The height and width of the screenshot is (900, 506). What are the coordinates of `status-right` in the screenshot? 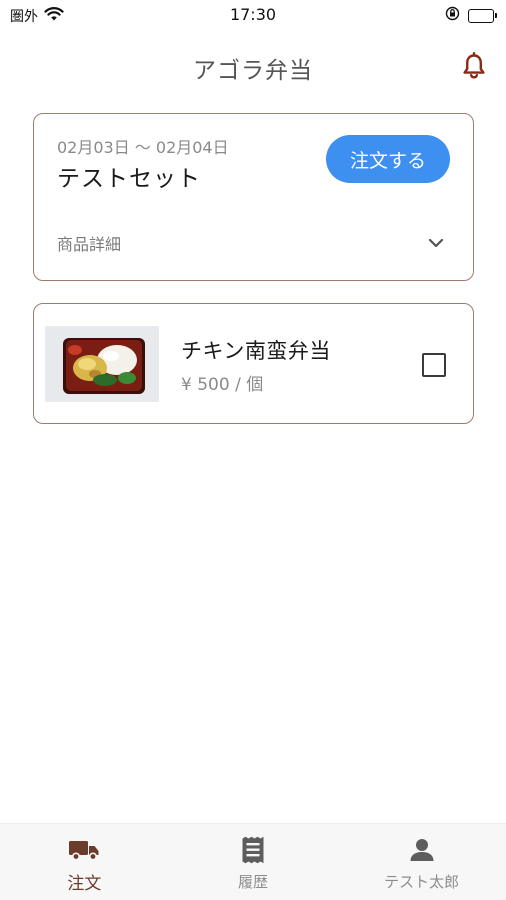 It's located at (471, 15).